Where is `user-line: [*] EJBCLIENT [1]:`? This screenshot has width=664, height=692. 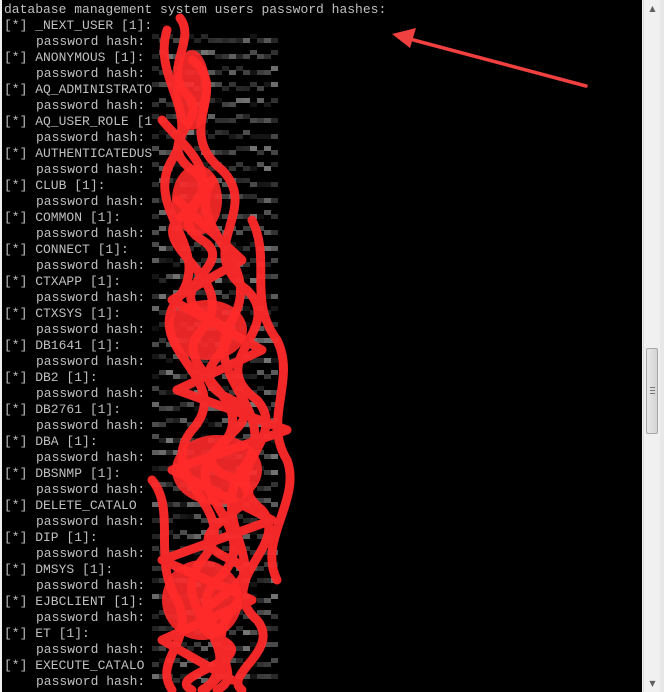
user-line: [*] EJBCLIENT [1]: is located at coordinates (74, 601).